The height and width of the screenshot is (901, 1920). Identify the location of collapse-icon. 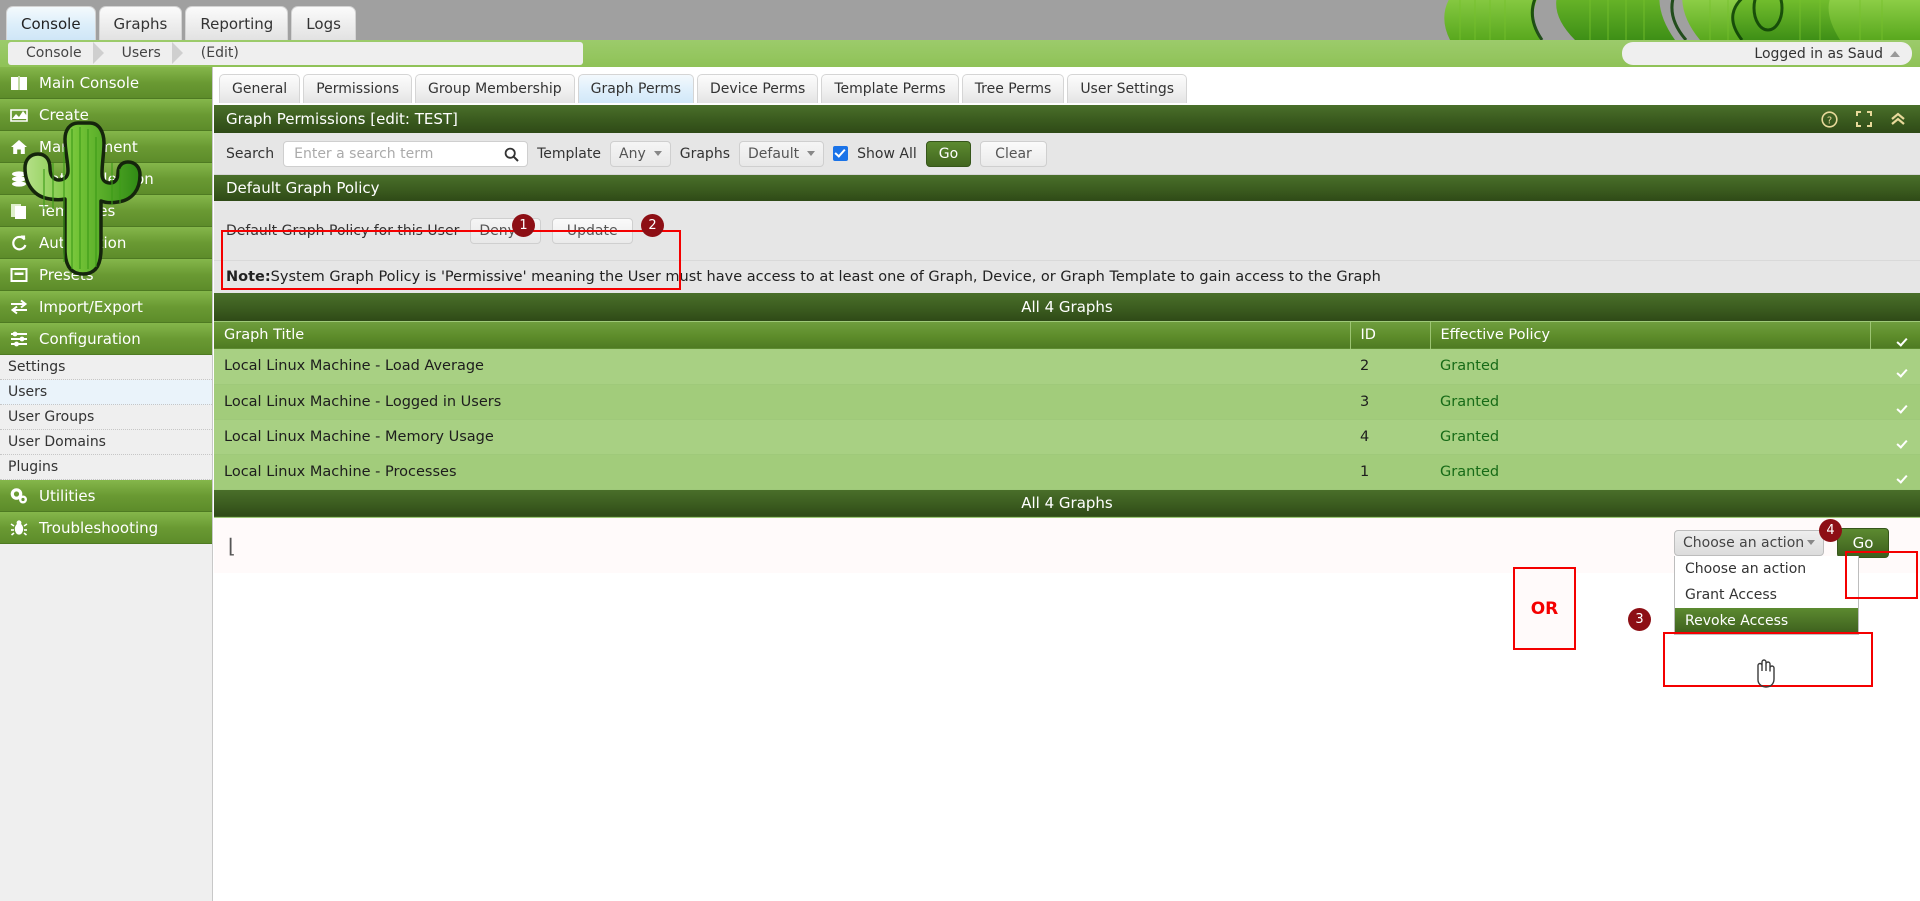
(1898, 119).